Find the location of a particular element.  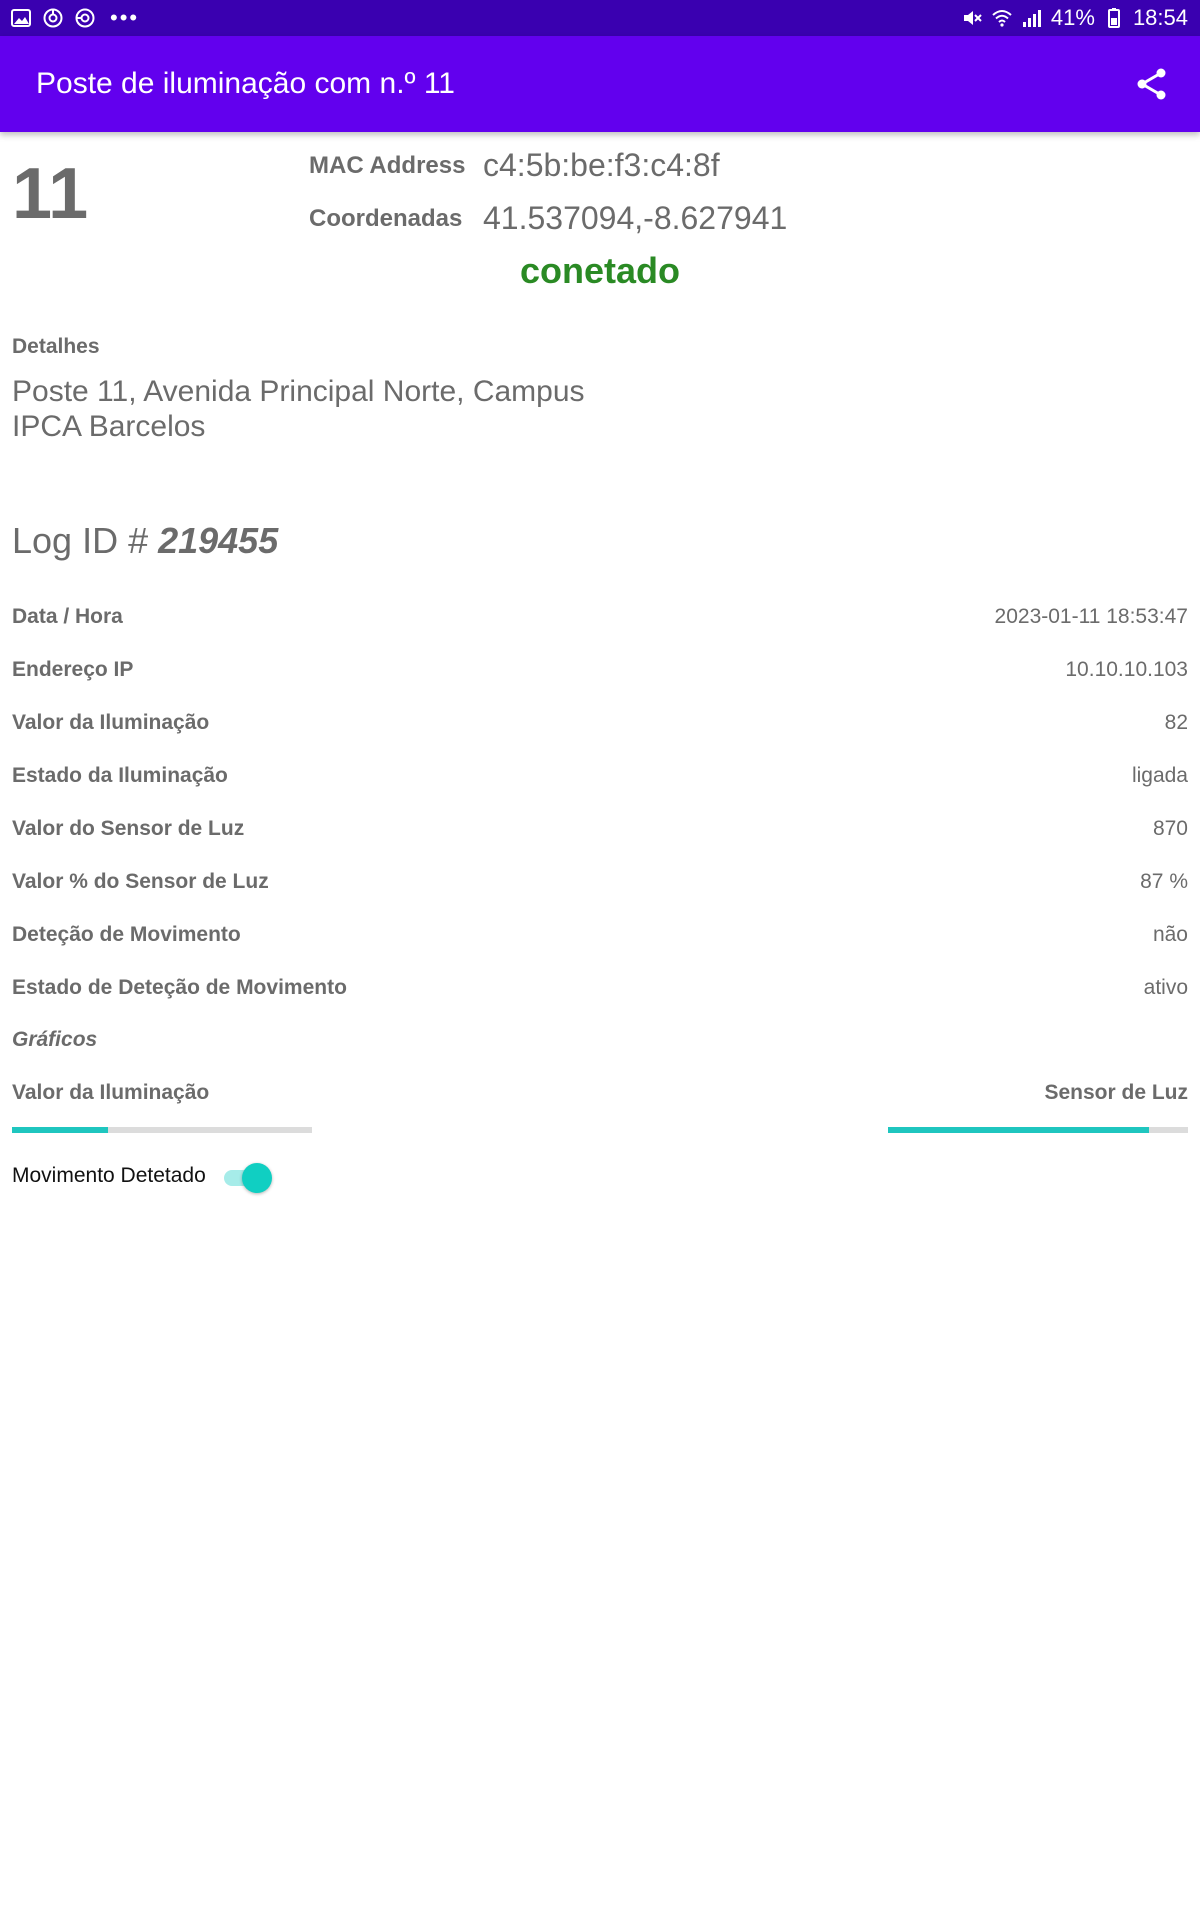

sync-alt-icon is located at coordinates (85, 18).